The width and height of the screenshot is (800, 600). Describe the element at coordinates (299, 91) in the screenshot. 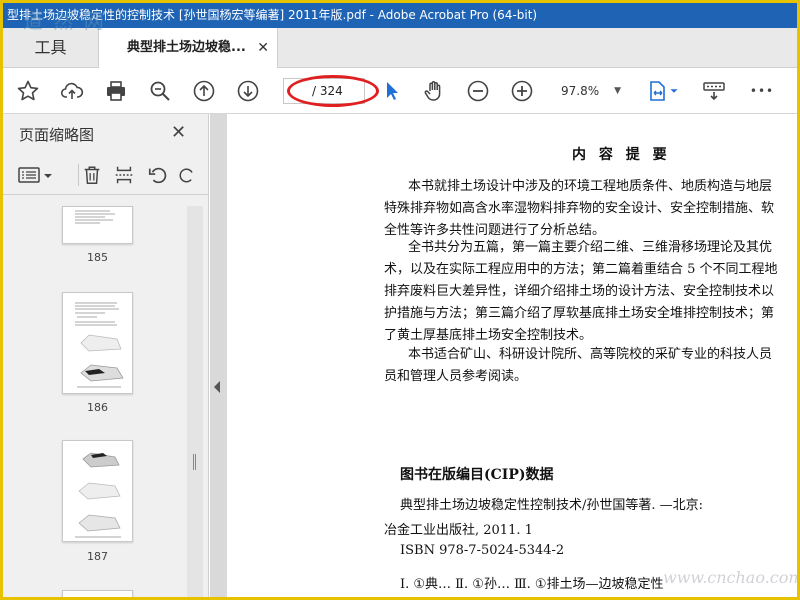

I see `page-number-input` at that location.